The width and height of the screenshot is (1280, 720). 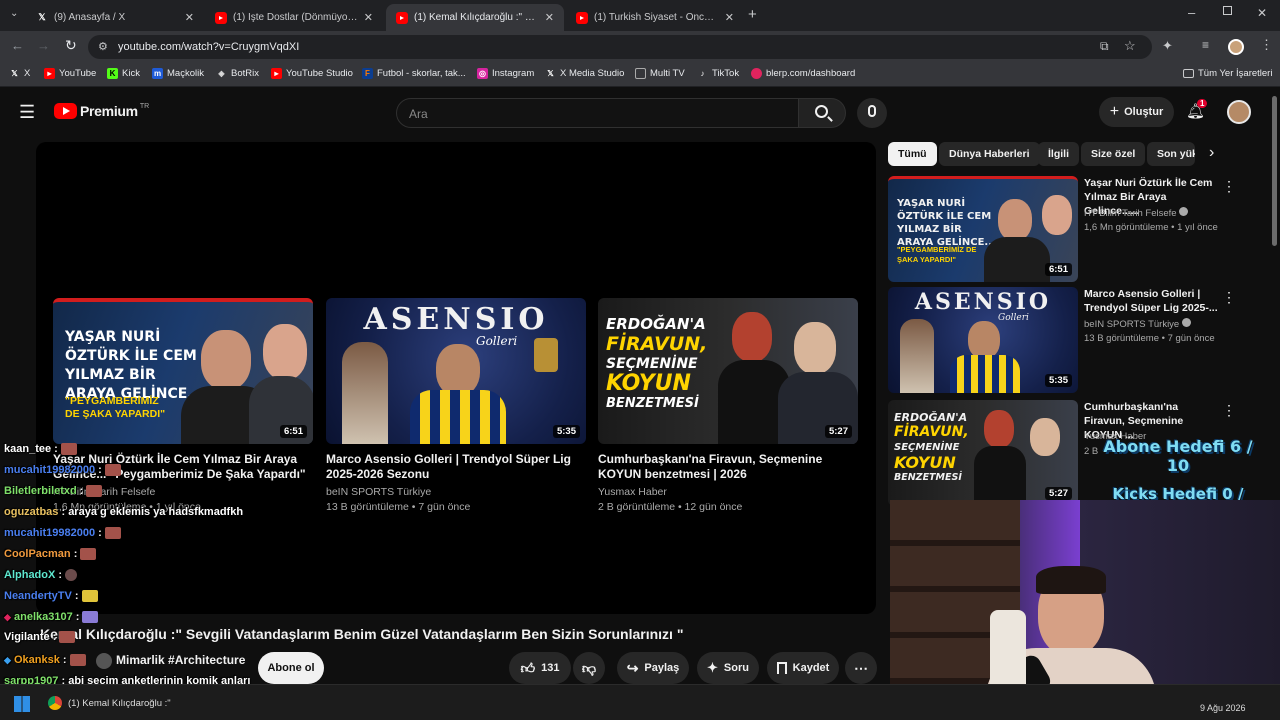 I want to click on url-text: youtube.com/watch?v=CruygmVqdXI, so click(x=209, y=47).